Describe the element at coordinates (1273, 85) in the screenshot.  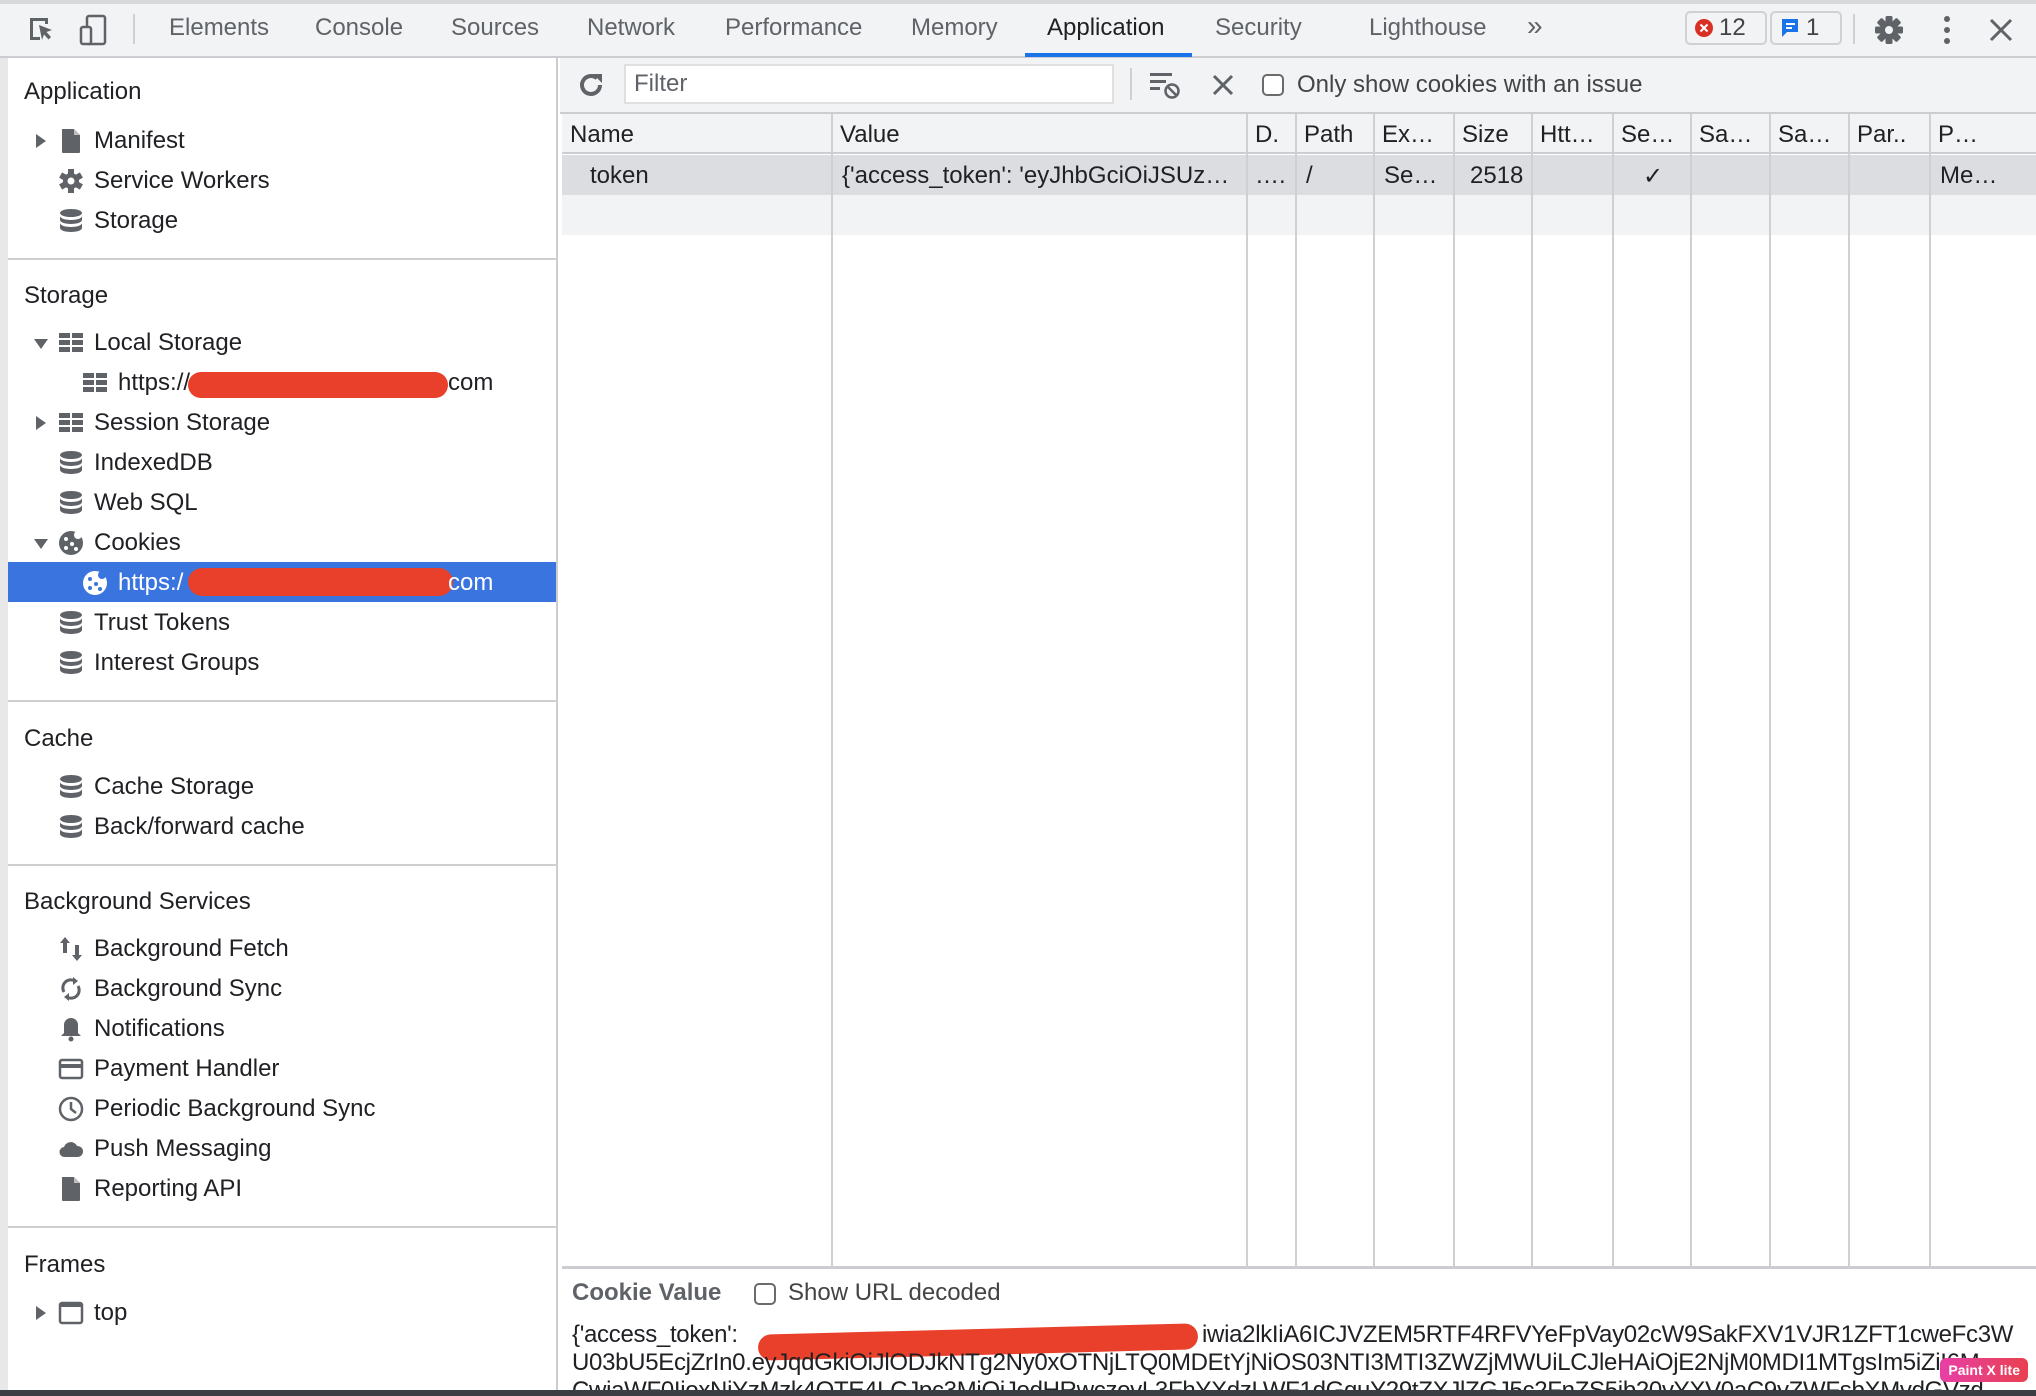
I see `only-issues-checkbox` at that location.